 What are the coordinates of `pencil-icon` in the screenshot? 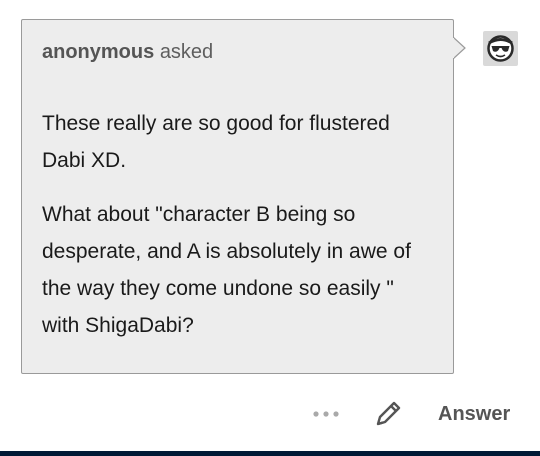 It's located at (389, 413).